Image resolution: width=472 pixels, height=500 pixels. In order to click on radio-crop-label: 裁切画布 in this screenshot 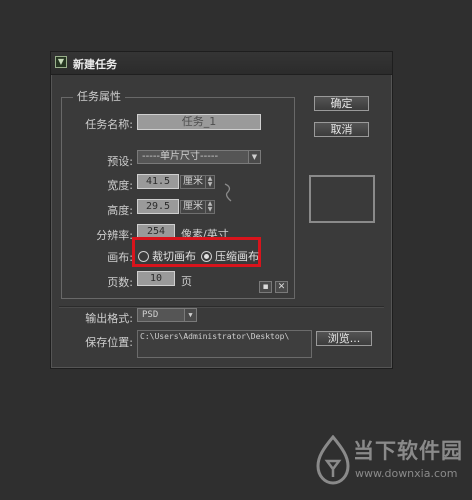, I will do `click(174, 256)`.